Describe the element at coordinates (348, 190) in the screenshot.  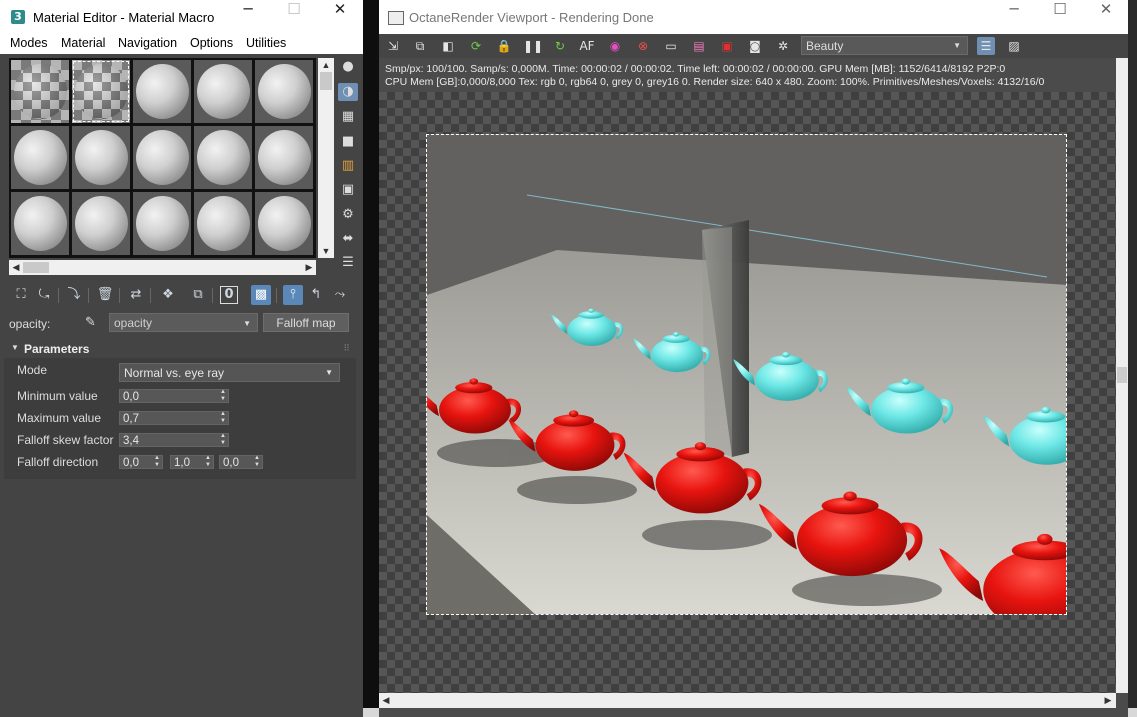
I see `make-preview-icon: ▣` at that location.